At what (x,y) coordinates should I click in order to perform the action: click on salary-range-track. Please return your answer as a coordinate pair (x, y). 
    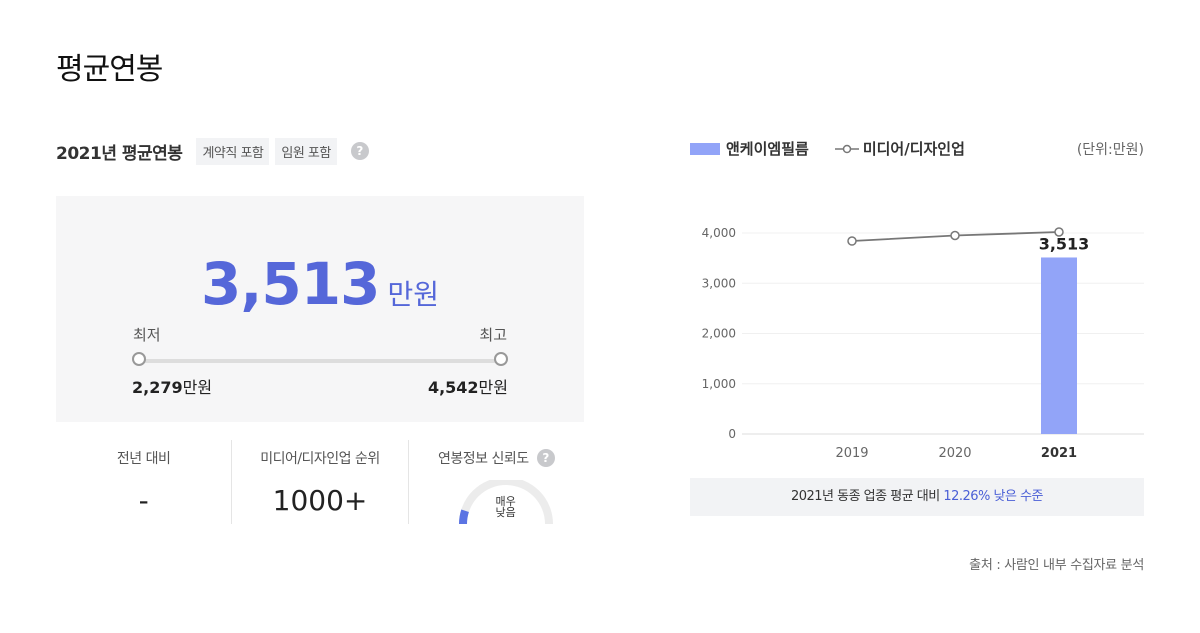
    Looking at the image, I should click on (320, 361).